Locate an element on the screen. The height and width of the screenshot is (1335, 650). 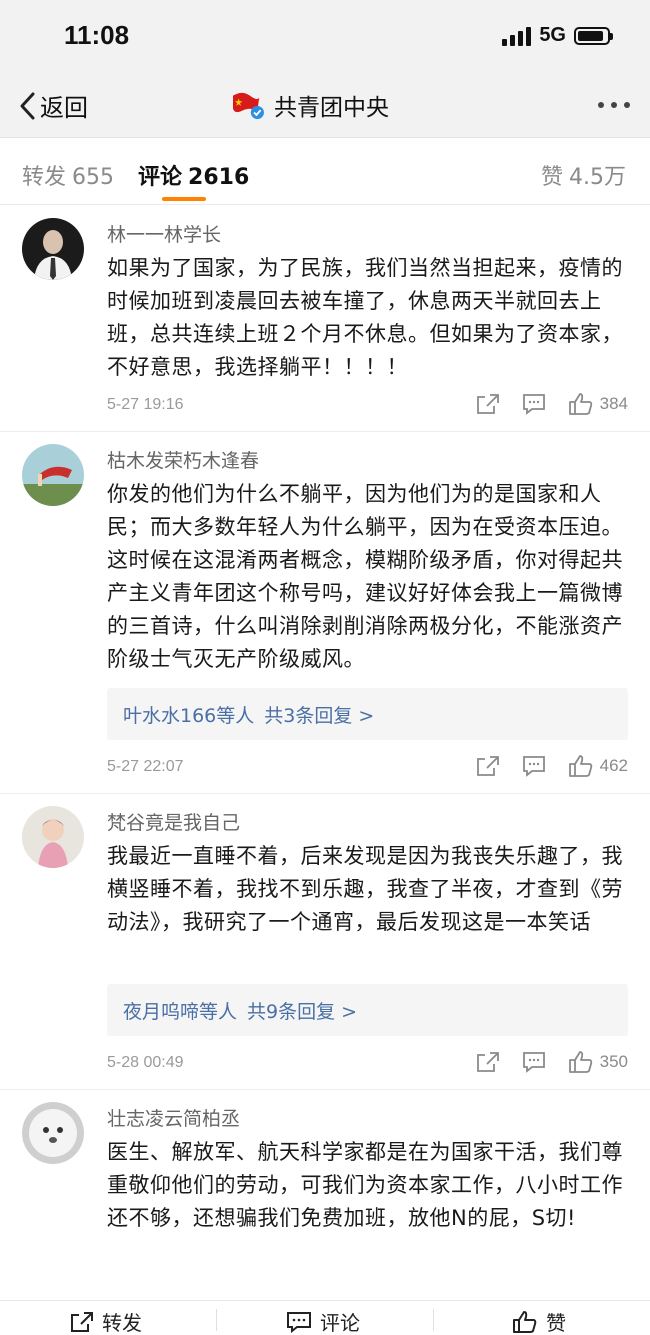
tab-repost: 转发 655 is located at coordinates (68, 175).